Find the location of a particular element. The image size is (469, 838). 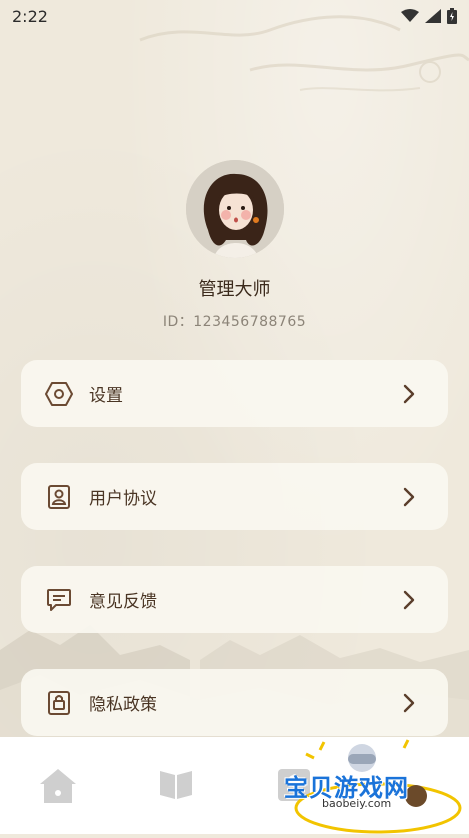

menu-item-user-agreement: 用户协议 is located at coordinates (234, 496).